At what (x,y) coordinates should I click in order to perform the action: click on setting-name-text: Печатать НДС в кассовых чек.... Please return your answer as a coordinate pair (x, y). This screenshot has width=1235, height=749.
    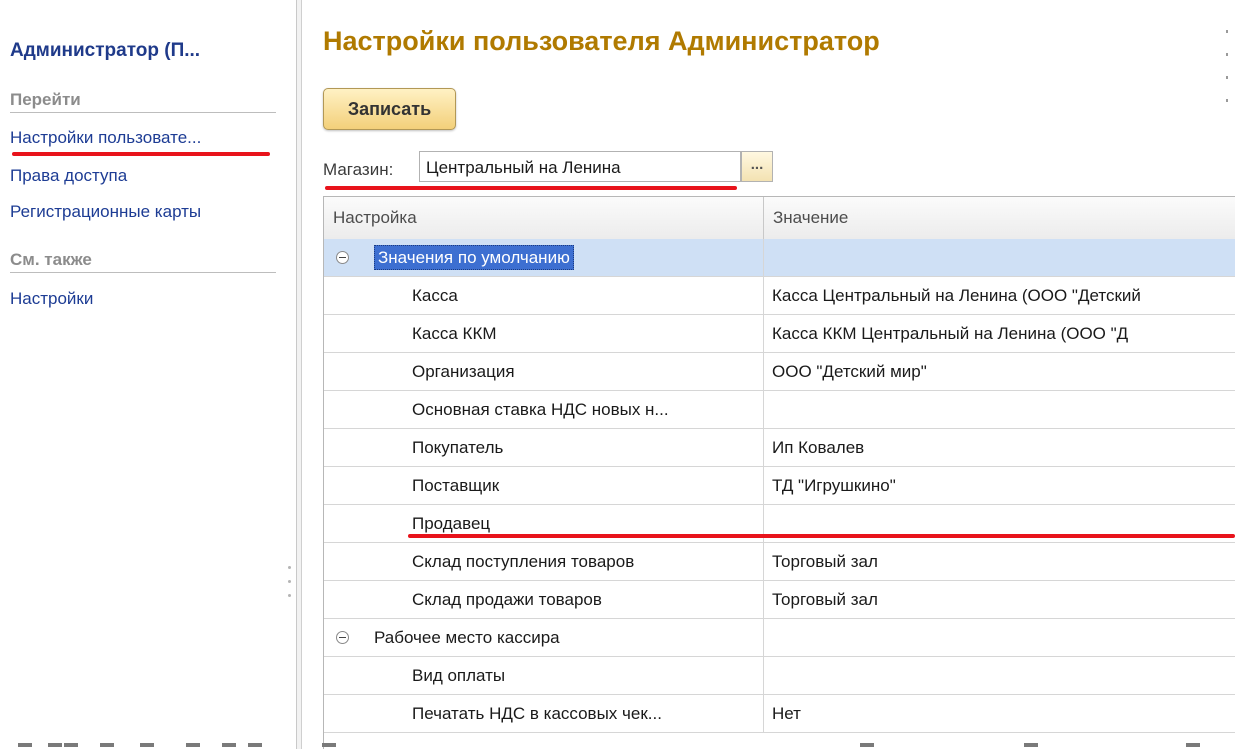
    Looking at the image, I should click on (537, 713).